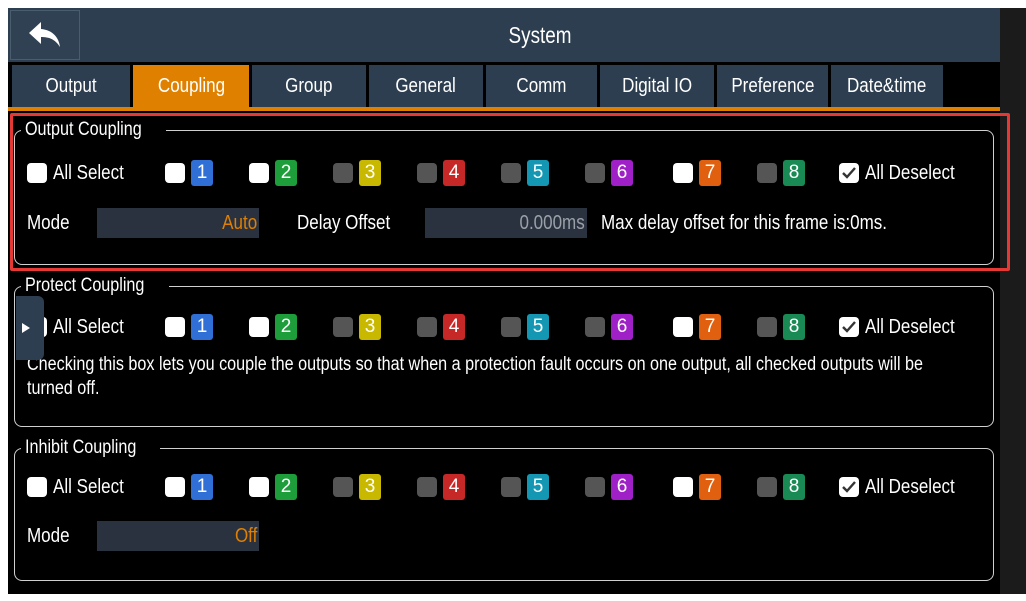 The image size is (1026, 601). Describe the element at coordinates (426, 86) in the screenshot. I see `tab-general: General` at that location.